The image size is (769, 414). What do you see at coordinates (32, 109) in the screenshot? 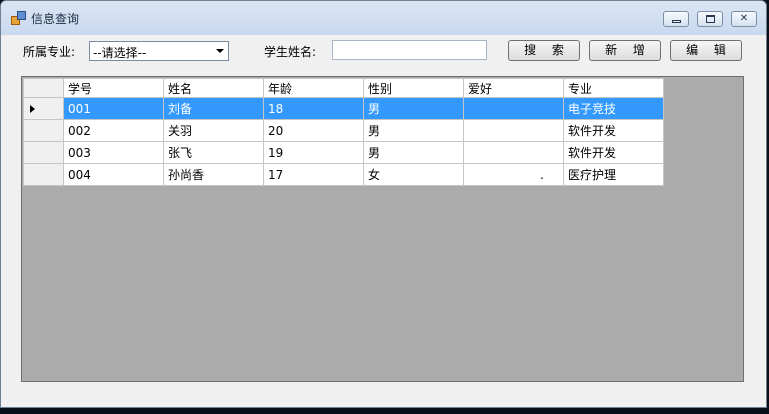
I see `row-pointer-icon` at bounding box center [32, 109].